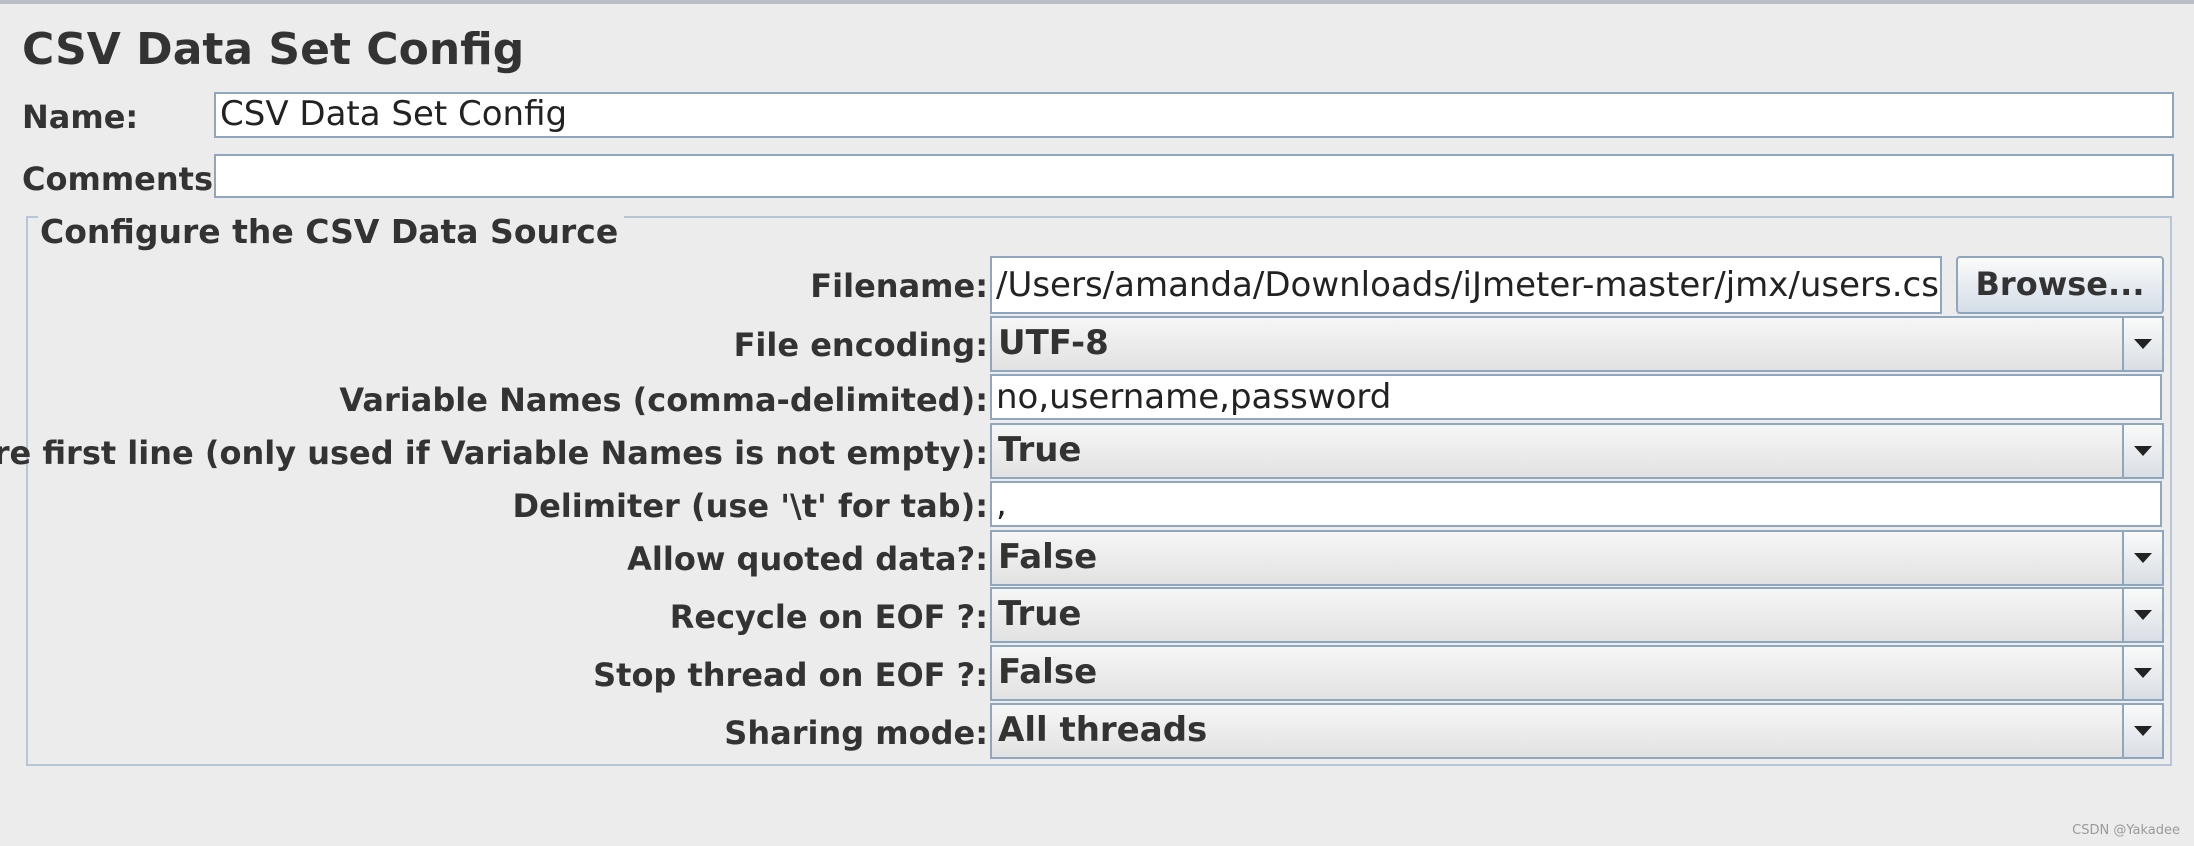 The image size is (2194, 846). What do you see at coordinates (828, 617) in the screenshot?
I see `recycle-eof-label: Recycle on EOF ?:` at bounding box center [828, 617].